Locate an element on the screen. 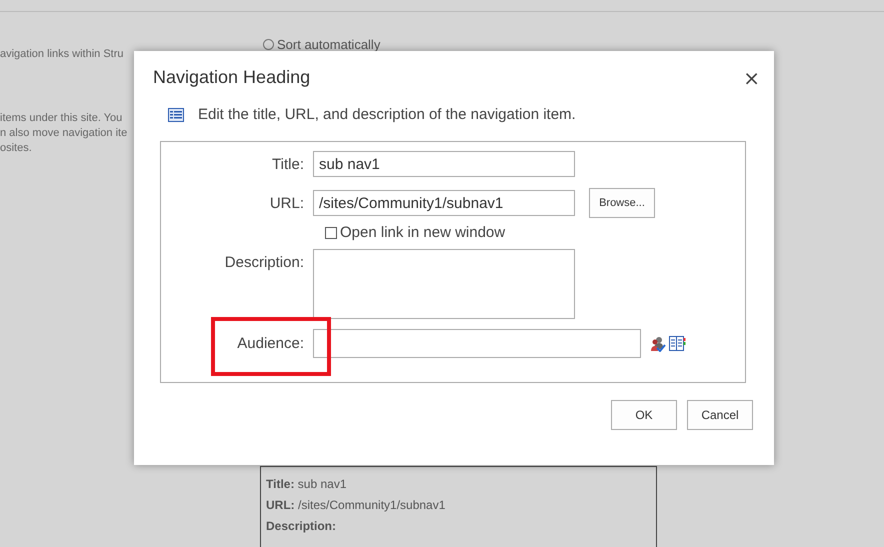  close-button: × is located at coordinates (751, 78).